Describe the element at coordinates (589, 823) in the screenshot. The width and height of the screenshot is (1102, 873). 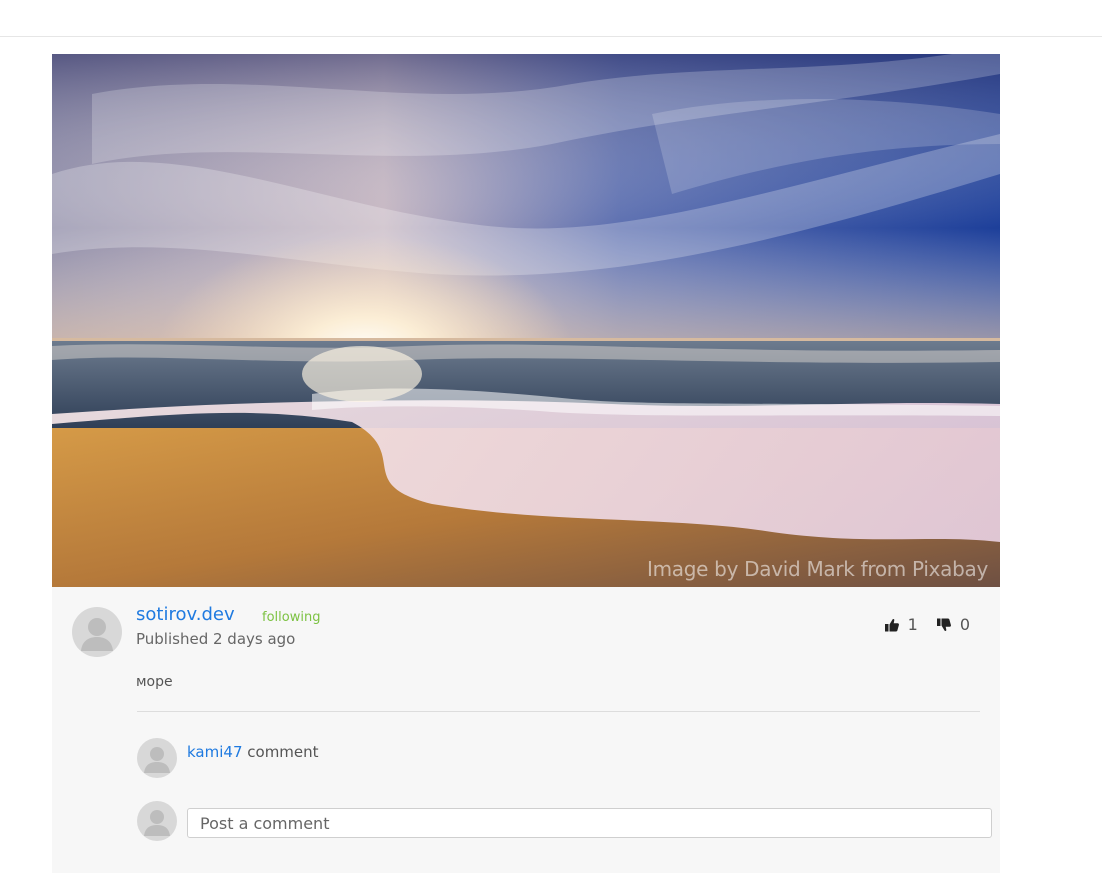
I see `comment-input` at that location.